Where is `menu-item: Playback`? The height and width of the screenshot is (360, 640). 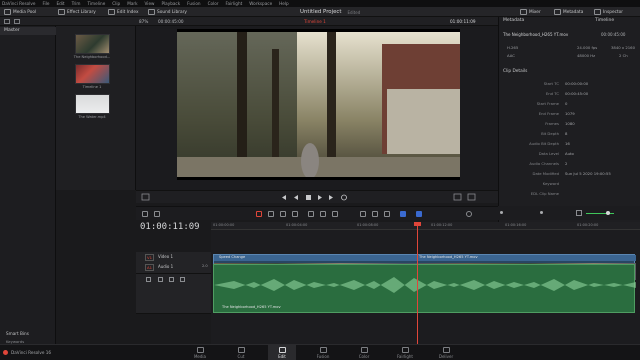 menu-item: Playback is located at coordinates (170, 3).